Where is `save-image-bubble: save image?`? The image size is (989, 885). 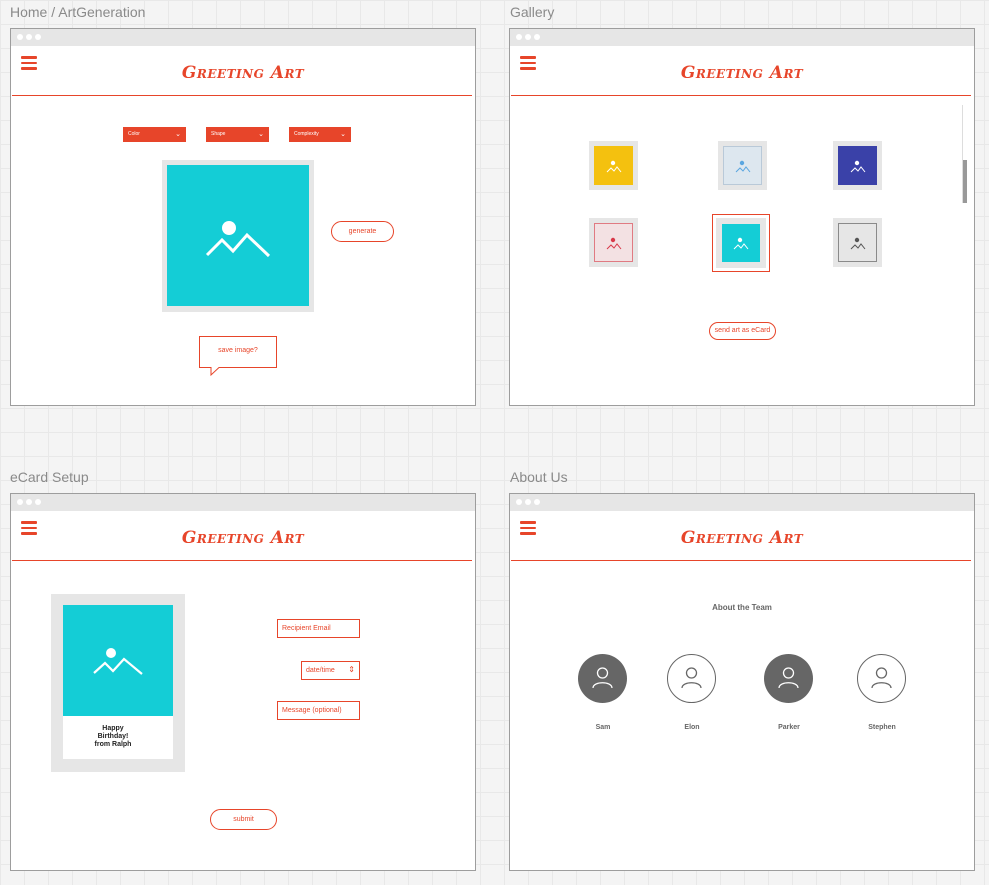
save-image-bubble: save image? is located at coordinates (238, 356).